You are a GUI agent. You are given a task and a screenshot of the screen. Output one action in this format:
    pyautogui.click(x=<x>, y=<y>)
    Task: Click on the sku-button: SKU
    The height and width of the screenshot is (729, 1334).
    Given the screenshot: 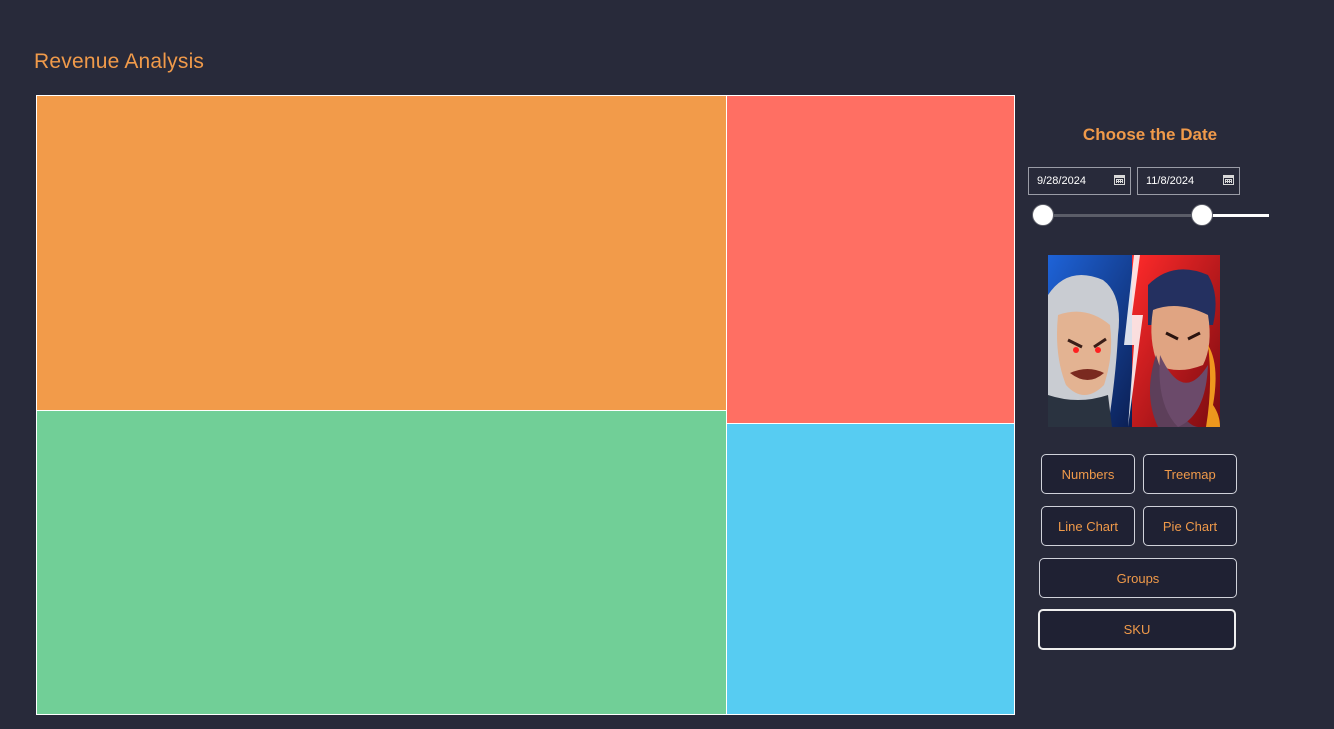 What is the action you would take?
    pyautogui.click(x=1137, y=629)
    